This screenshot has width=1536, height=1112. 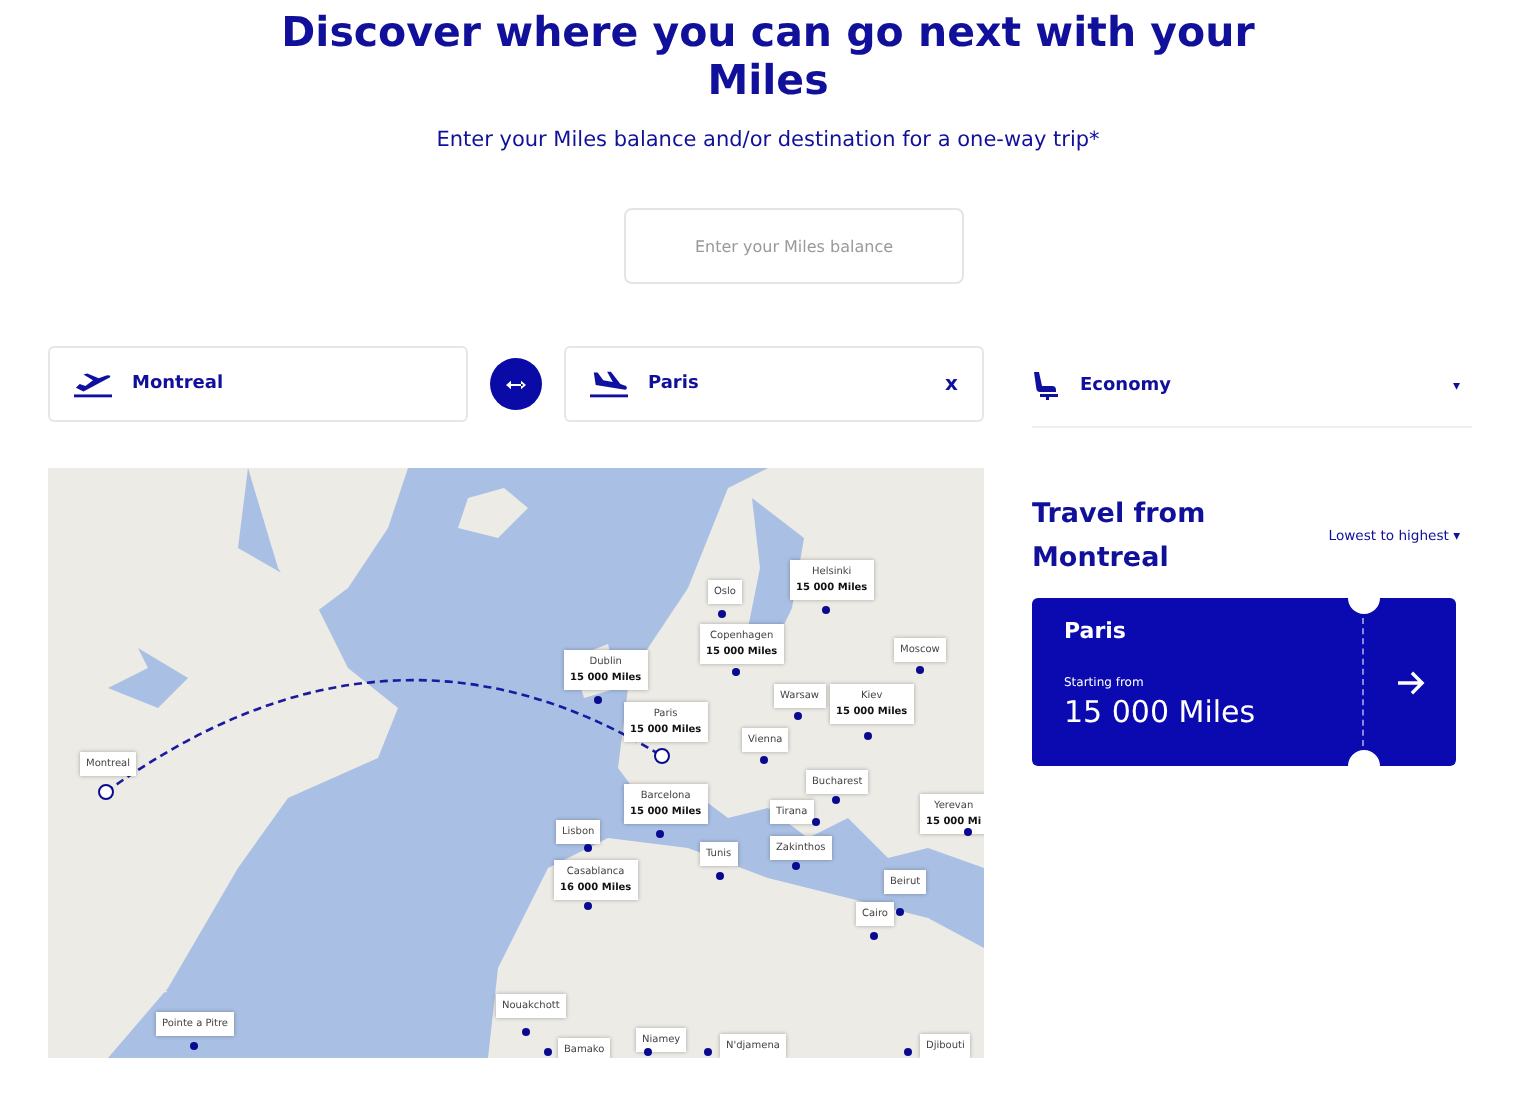 I want to click on miles-balance-field: Enter your Miles balance, so click(x=794, y=246).